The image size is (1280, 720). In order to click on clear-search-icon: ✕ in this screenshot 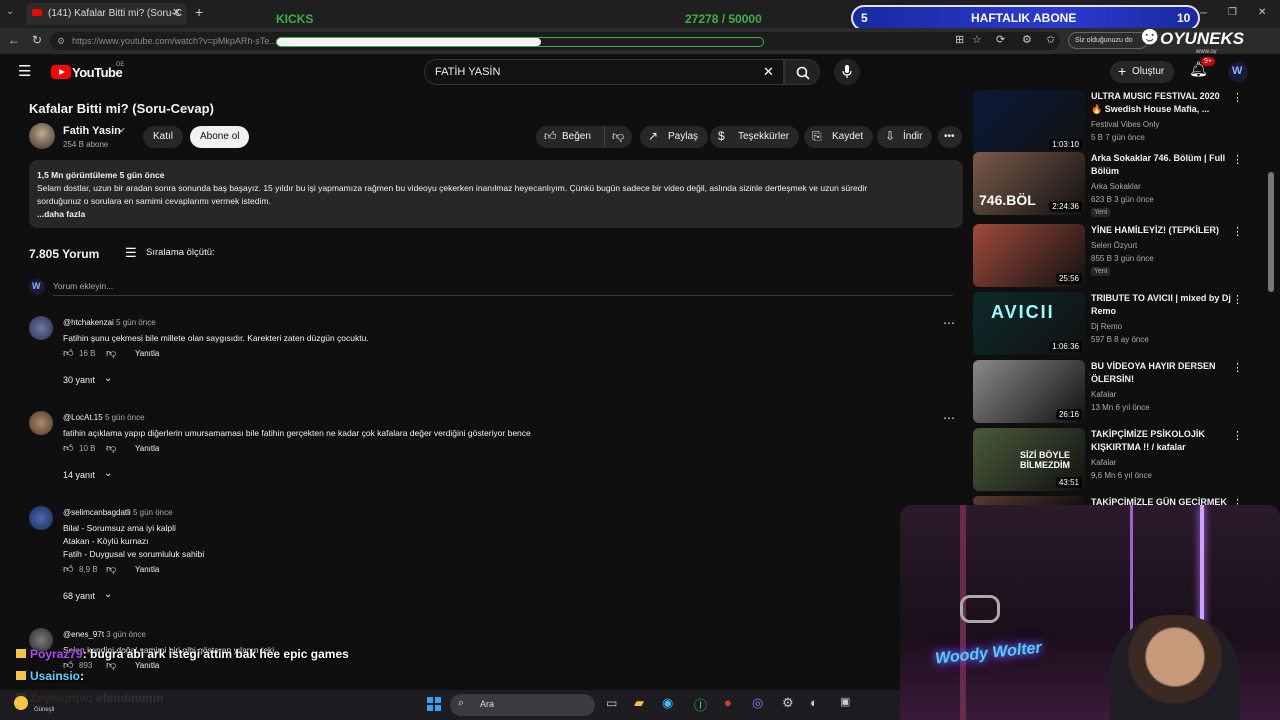, I will do `click(768, 72)`.